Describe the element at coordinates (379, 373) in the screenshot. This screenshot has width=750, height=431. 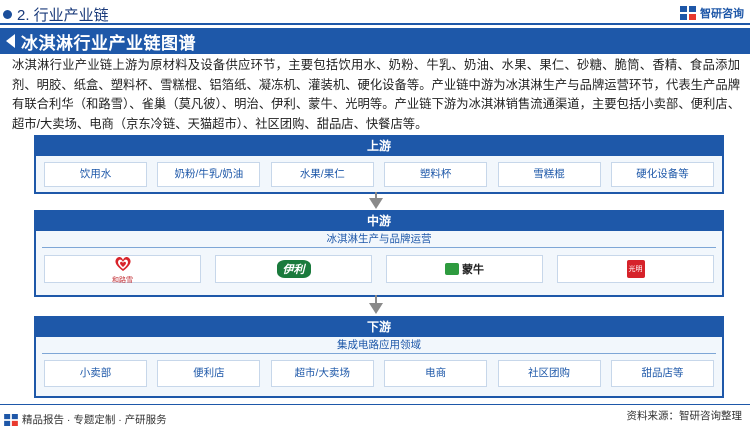
I see `downstream-items: 小卖部 便利店 超市/大卖场 电商 社区团购 甜品店等` at that location.